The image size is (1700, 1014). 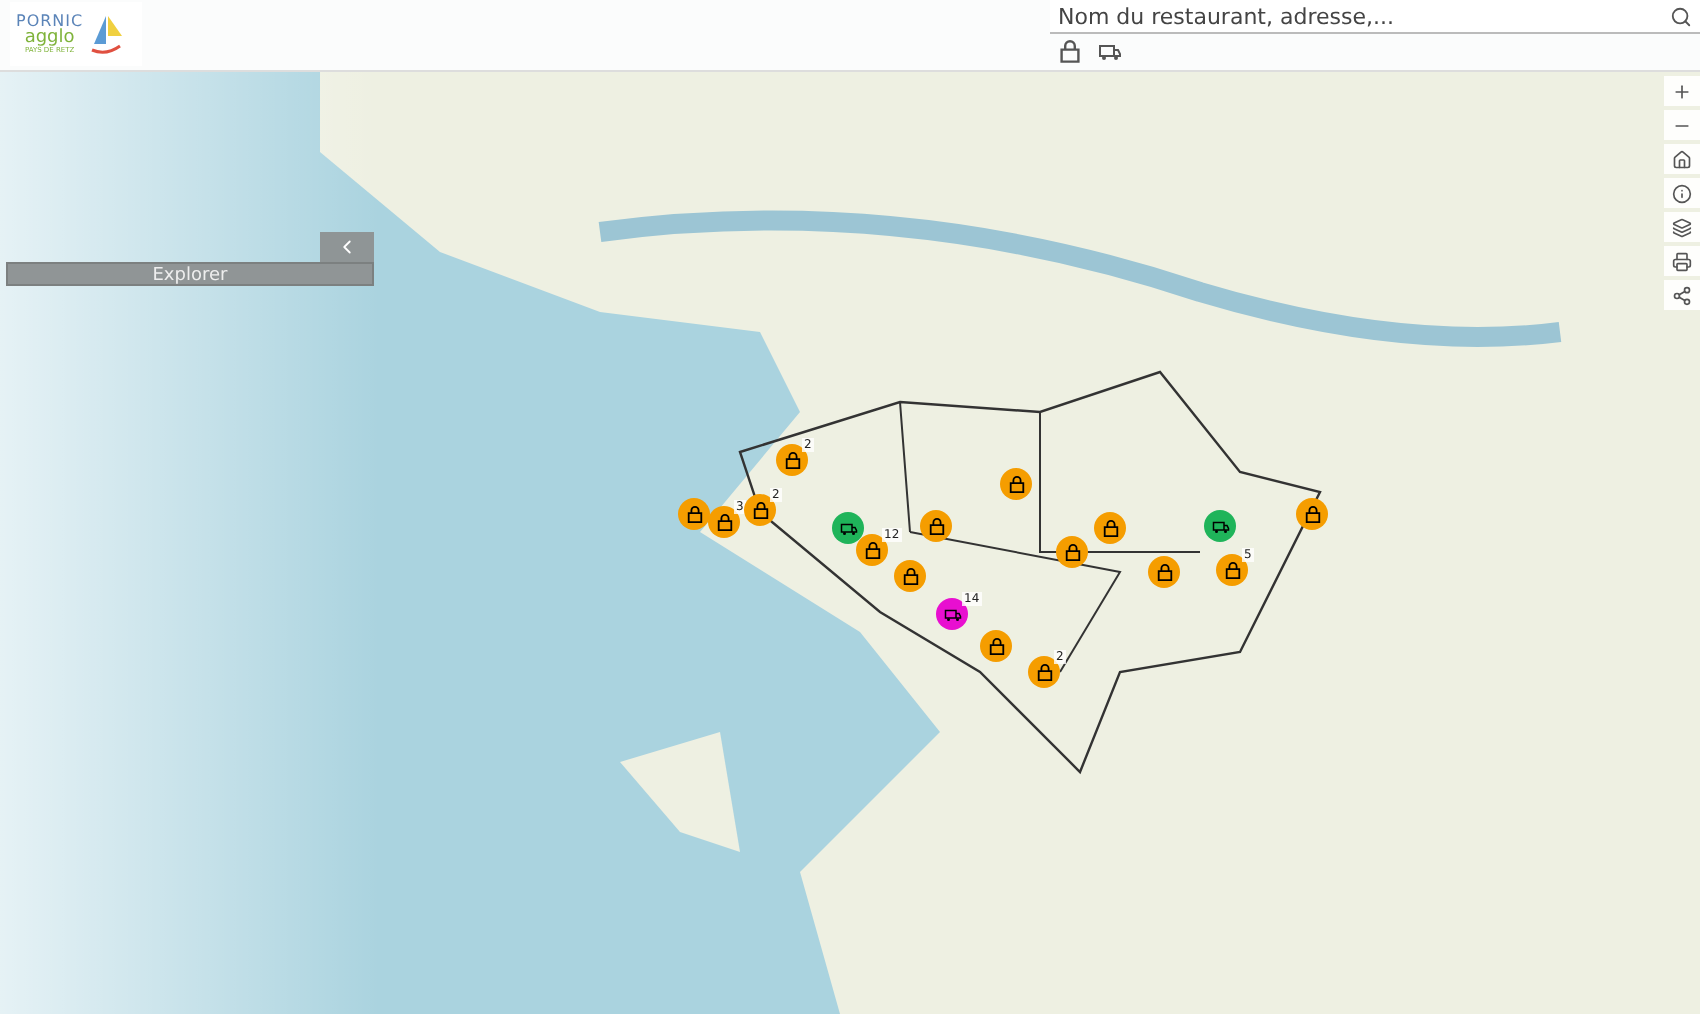 I want to click on map-marker, so click(x=694, y=514).